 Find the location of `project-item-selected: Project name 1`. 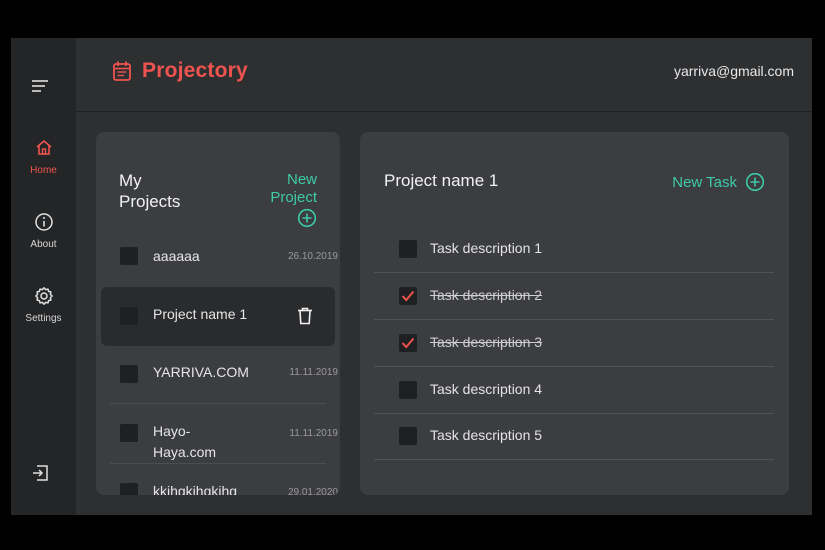

project-item-selected: Project name 1 is located at coordinates (218, 316).